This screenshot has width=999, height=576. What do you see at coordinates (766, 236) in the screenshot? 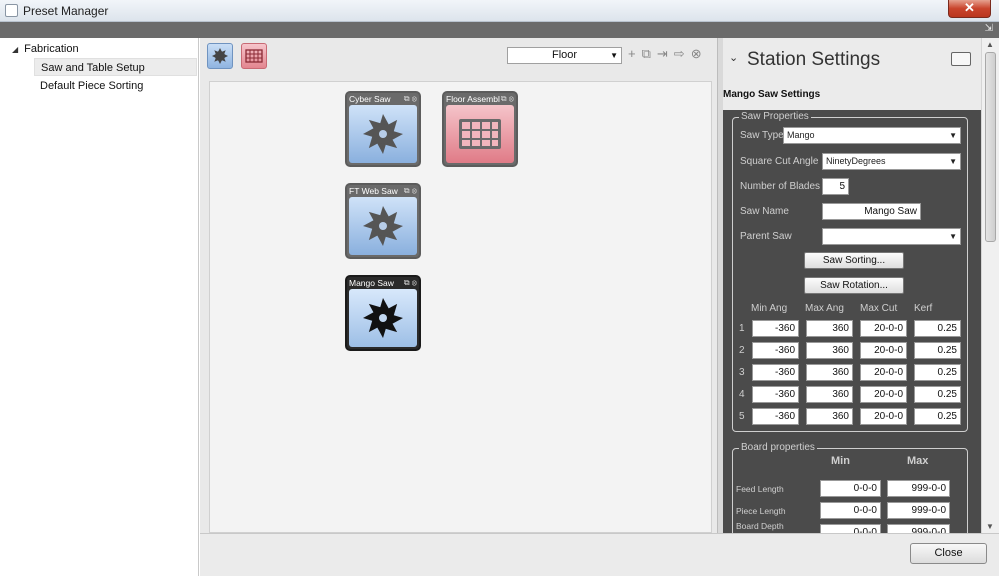
I see `parent-saw-label: Parent Saw` at bounding box center [766, 236].